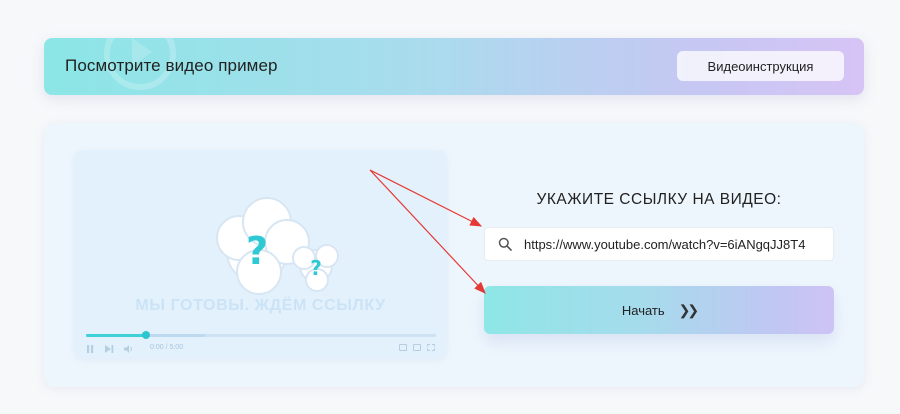 The width and height of the screenshot is (900, 414). Describe the element at coordinates (109, 349) in the screenshot. I see `next-icon` at that location.